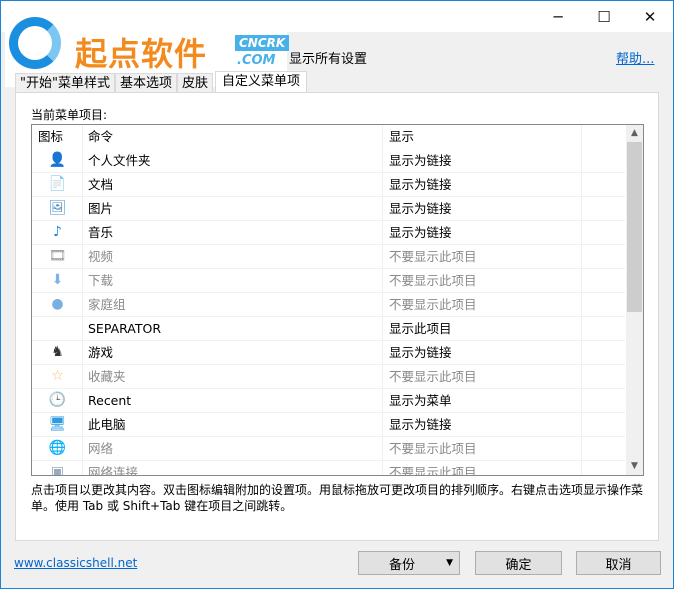 This screenshot has height=589, width=674. What do you see at coordinates (401, 565) in the screenshot?
I see `backup-label: 备份` at bounding box center [401, 565].